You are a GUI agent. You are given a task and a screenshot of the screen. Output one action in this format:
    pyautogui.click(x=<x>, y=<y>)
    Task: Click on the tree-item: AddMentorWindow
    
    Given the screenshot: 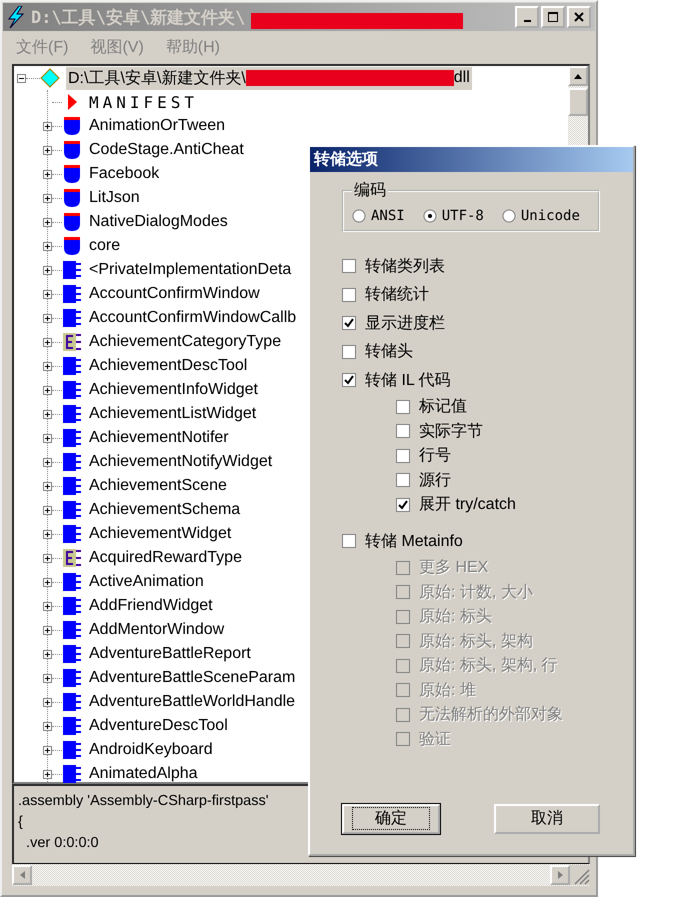 What is the action you would take?
    pyautogui.click(x=157, y=630)
    